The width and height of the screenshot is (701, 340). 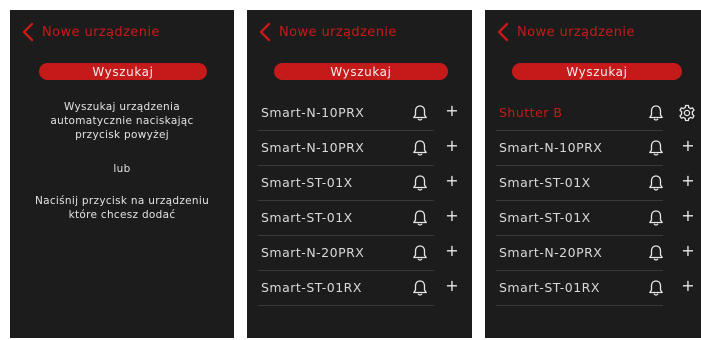 I want to click on or-label: lub, so click(x=122, y=169).